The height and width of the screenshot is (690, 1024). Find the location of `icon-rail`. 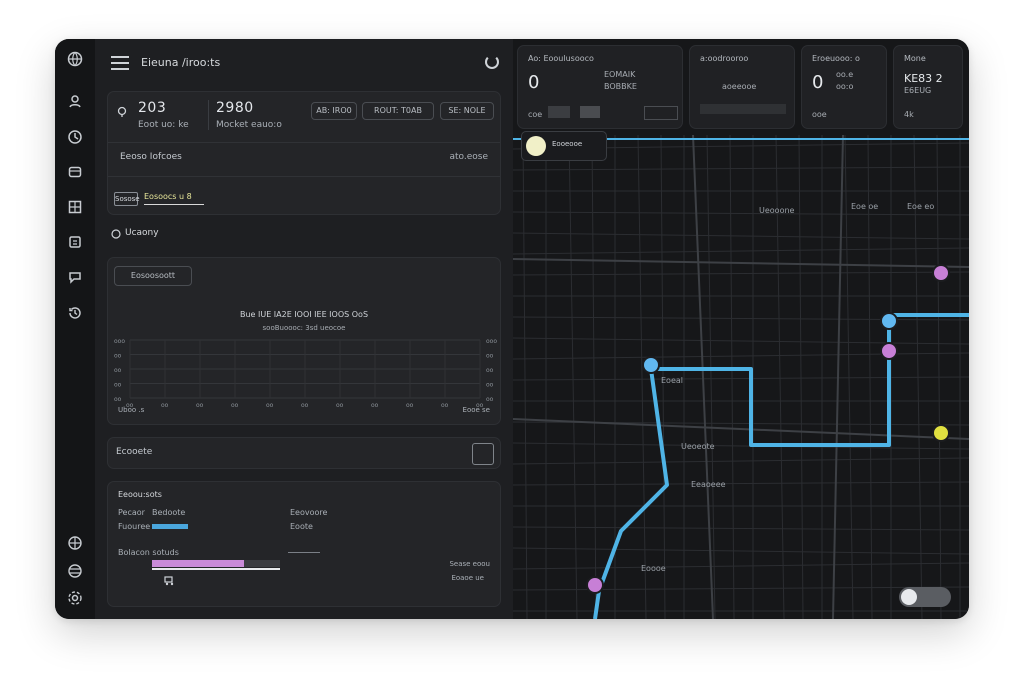

icon-rail is located at coordinates (75, 329).